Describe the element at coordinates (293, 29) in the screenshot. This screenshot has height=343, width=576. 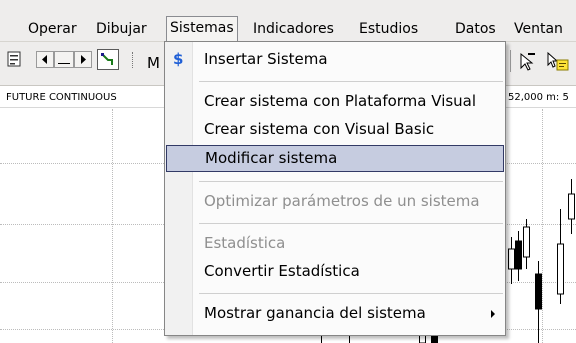
I see `menu-indicadores: Indicadores` at that location.